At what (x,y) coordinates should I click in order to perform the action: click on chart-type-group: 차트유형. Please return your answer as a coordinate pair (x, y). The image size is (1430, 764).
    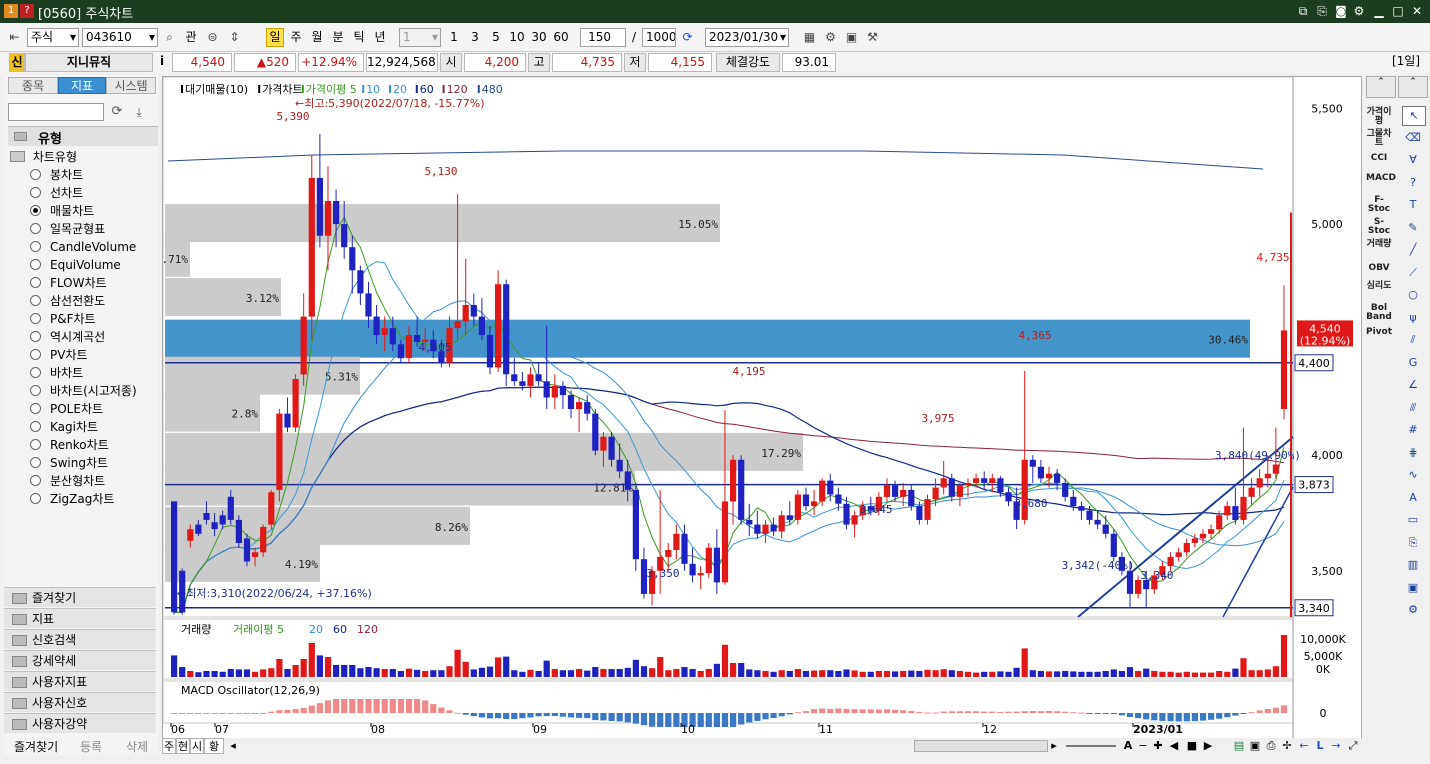
    Looking at the image, I should click on (80, 157).